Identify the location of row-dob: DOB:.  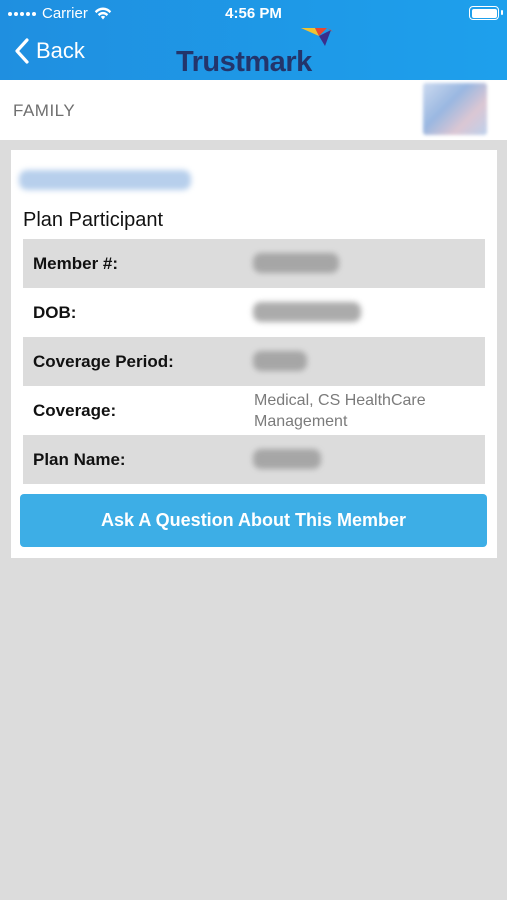
(254, 312).